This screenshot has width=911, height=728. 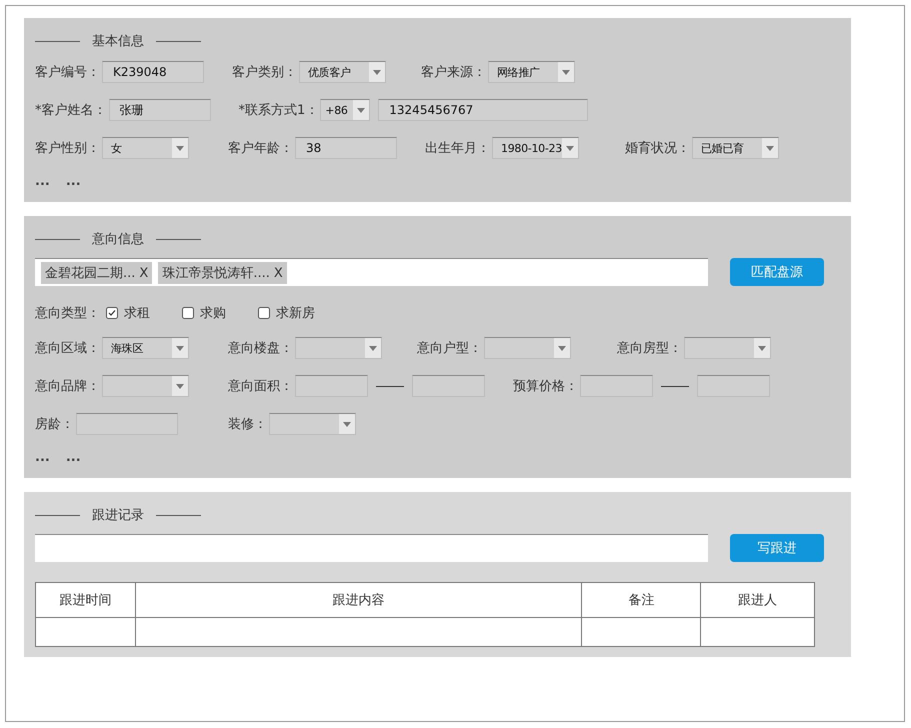 What do you see at coordinates (118, 515) in the screenshot?
I see `section-title: 跟进记录` at bounding box center [118, 515].